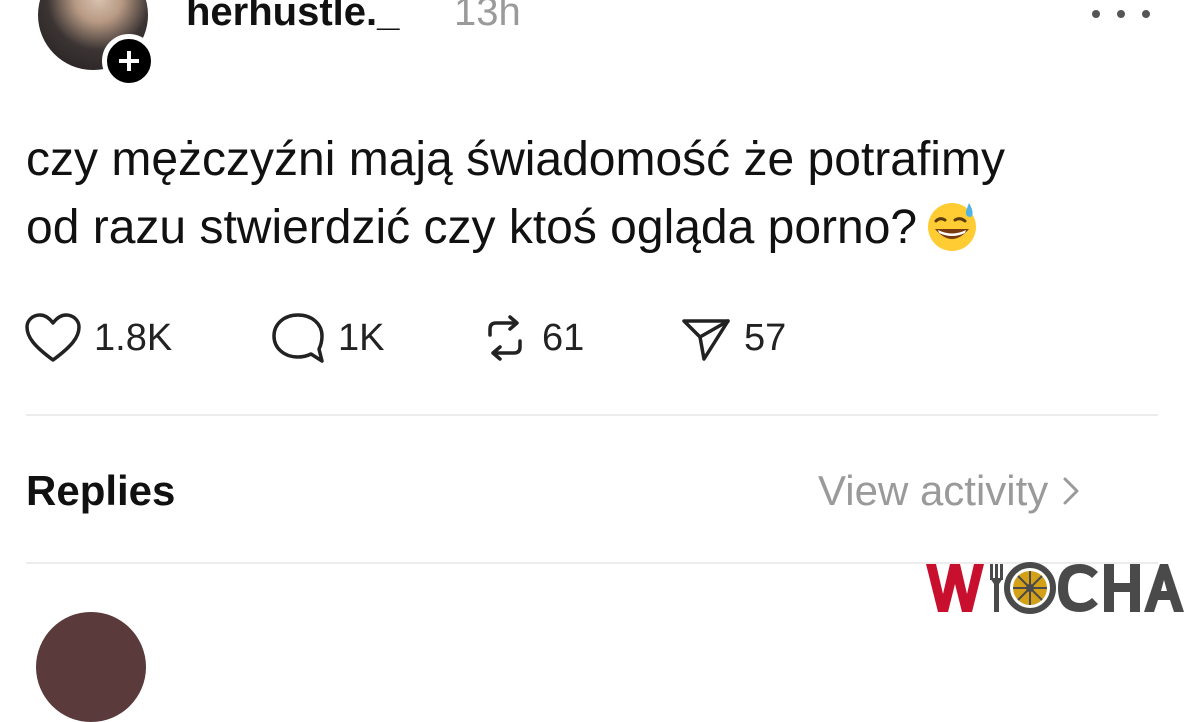  Describe the element at coordinates (952, 227) in the screenshot. I see `grinning-face-with-sweat-icon` at that location.